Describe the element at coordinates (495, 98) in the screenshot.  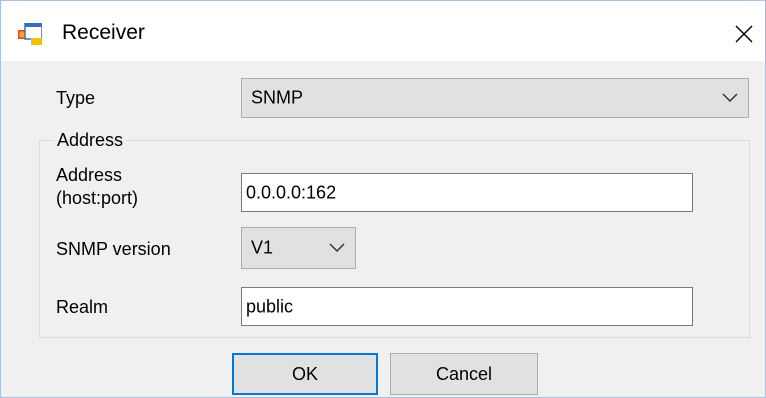
I see `type-select: SNMP` at that location.